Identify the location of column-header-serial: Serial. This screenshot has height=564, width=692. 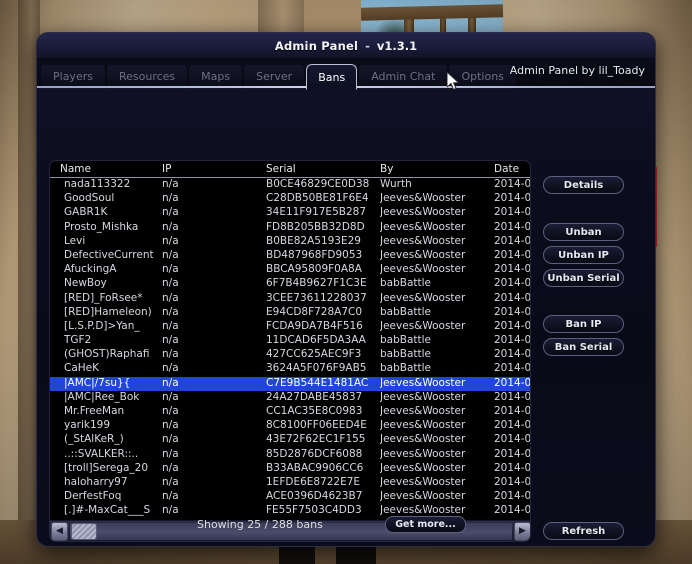
(281, 169).